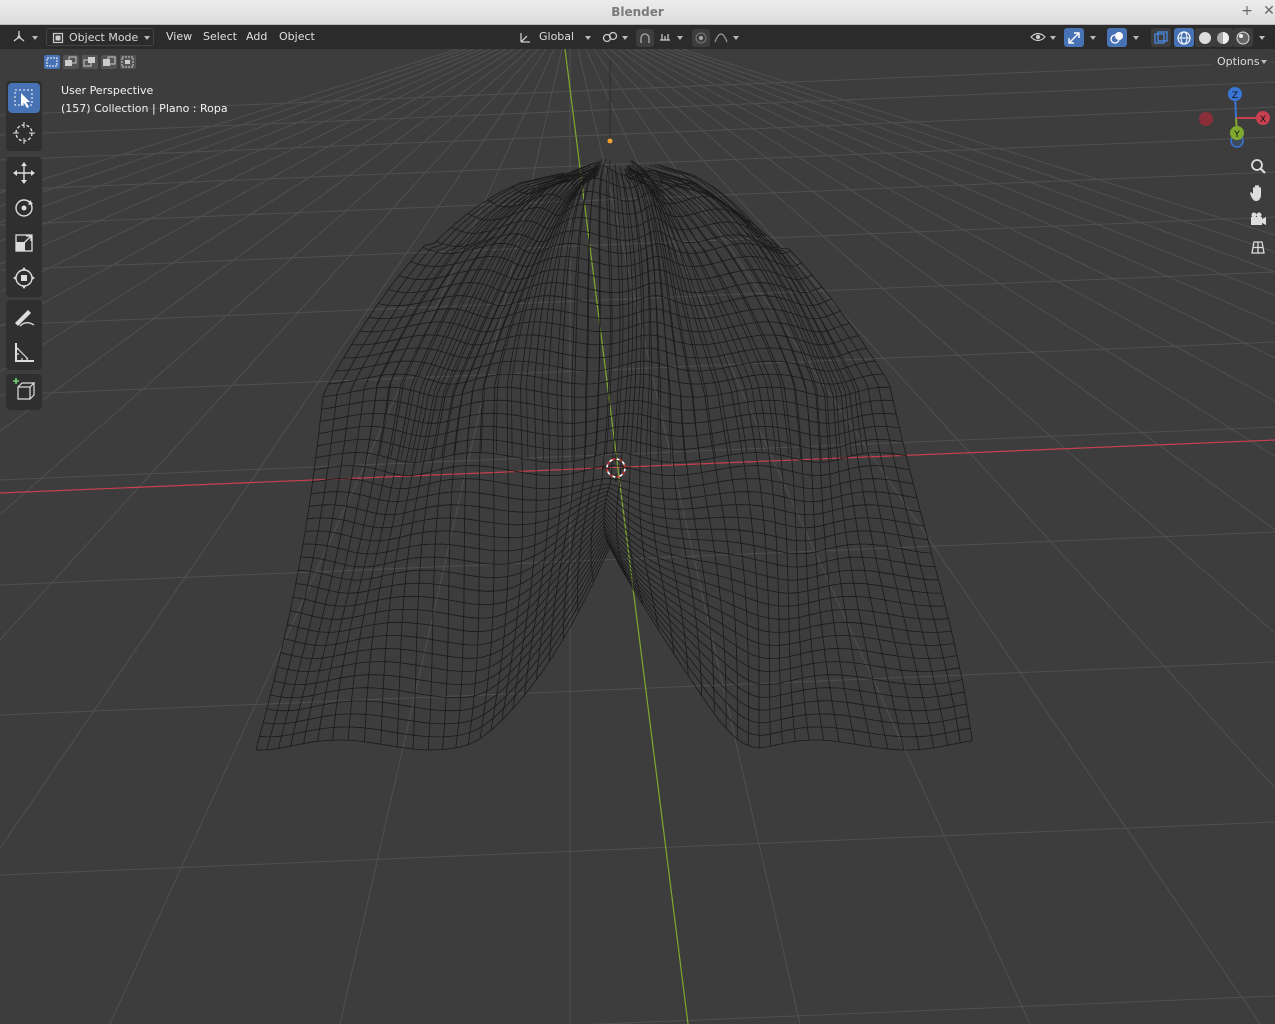  I want to click on select-mode-subtract, so click(90, 62).